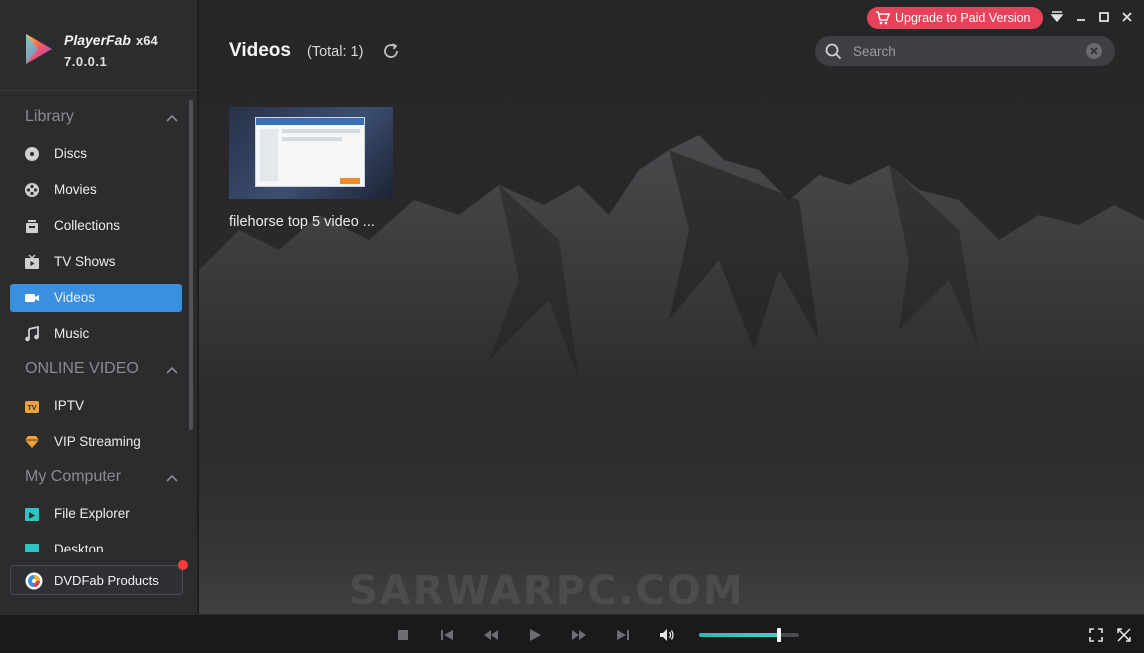 Image resolution: width=1144 pixels, height=653 pixels. I want to click on player-bar, so click(572, 633).